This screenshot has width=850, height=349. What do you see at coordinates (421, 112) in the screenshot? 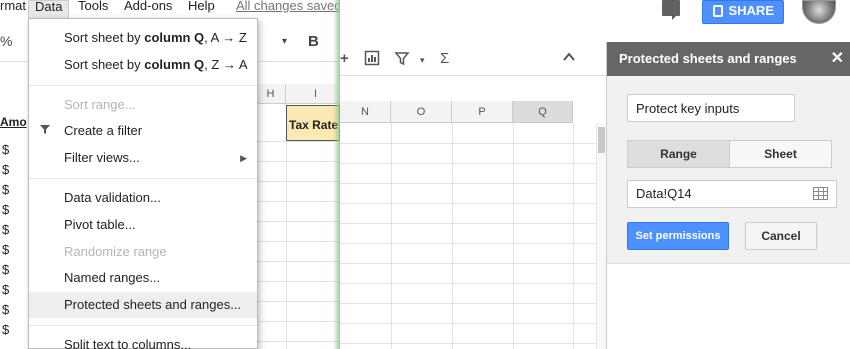
I see `column-header-o: O` at bounding box center [421, 112].